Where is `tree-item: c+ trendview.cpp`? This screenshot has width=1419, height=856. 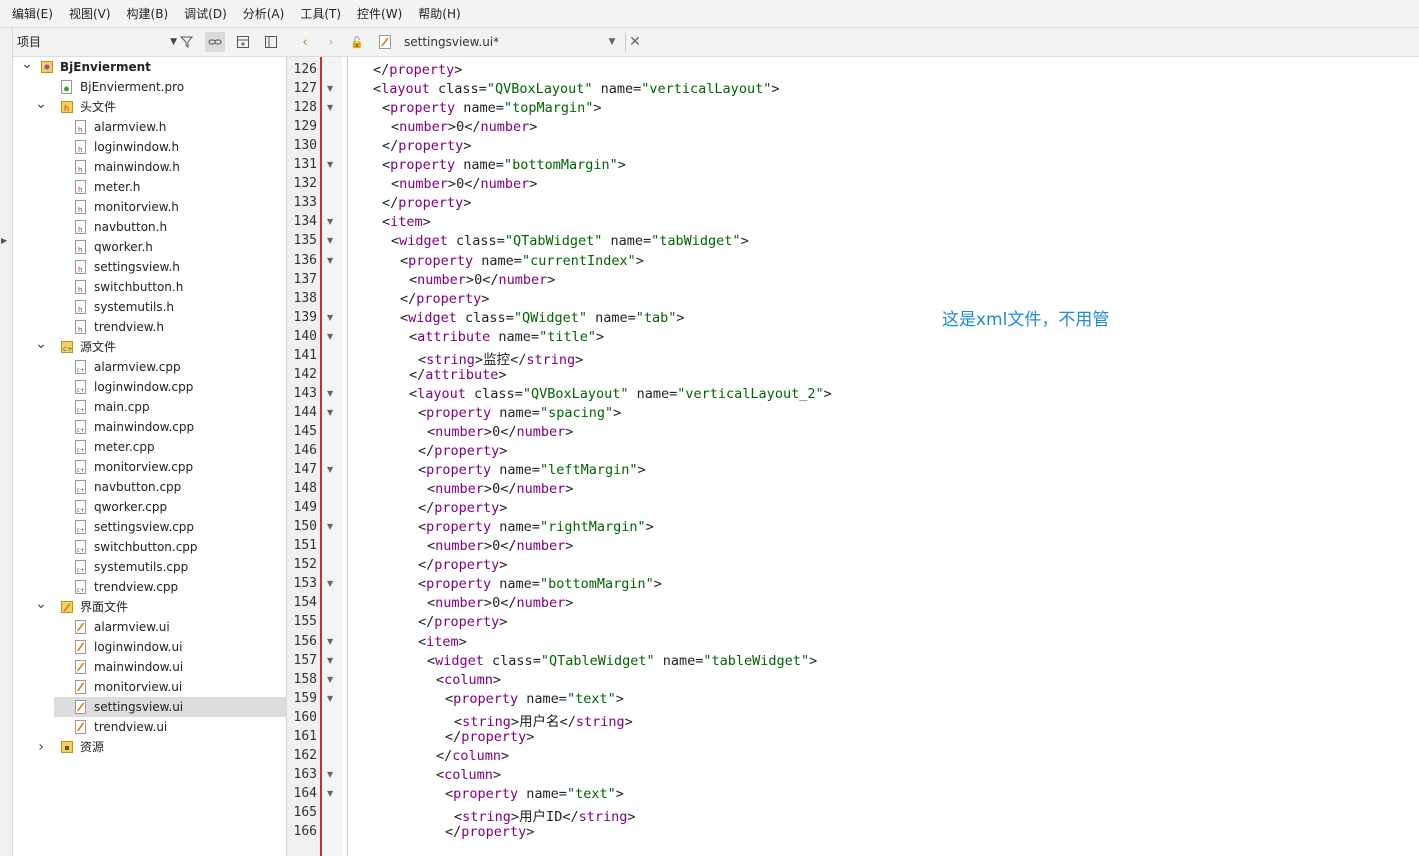 tree-item: c+ trendview.cpp is located at coordinates (150, 587).